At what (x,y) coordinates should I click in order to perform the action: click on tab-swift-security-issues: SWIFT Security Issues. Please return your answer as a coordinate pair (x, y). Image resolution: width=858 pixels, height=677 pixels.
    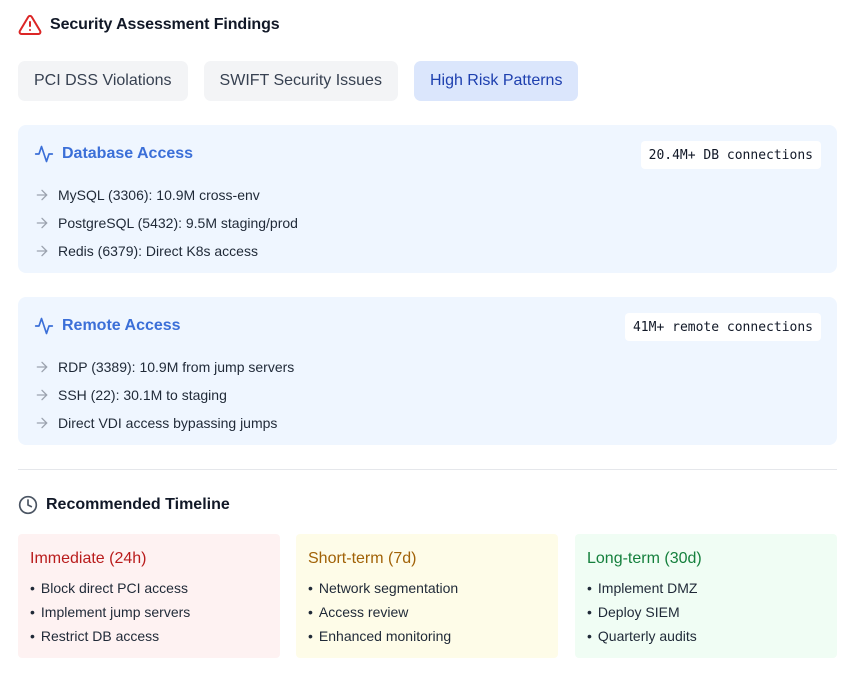
    Looking at the image, I should click on (300, 81).